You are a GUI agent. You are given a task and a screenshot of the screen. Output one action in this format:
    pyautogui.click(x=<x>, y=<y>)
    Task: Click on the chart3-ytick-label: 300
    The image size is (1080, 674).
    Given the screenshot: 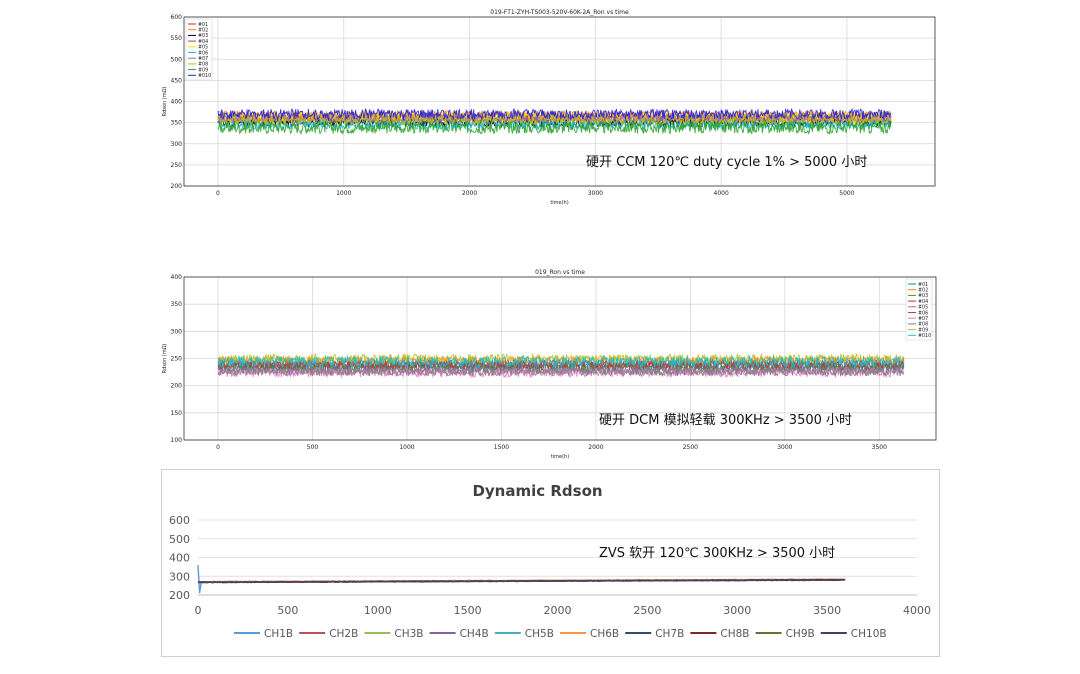 What is the action you would take?
    pyautogui.click(x=179, y=576)
    